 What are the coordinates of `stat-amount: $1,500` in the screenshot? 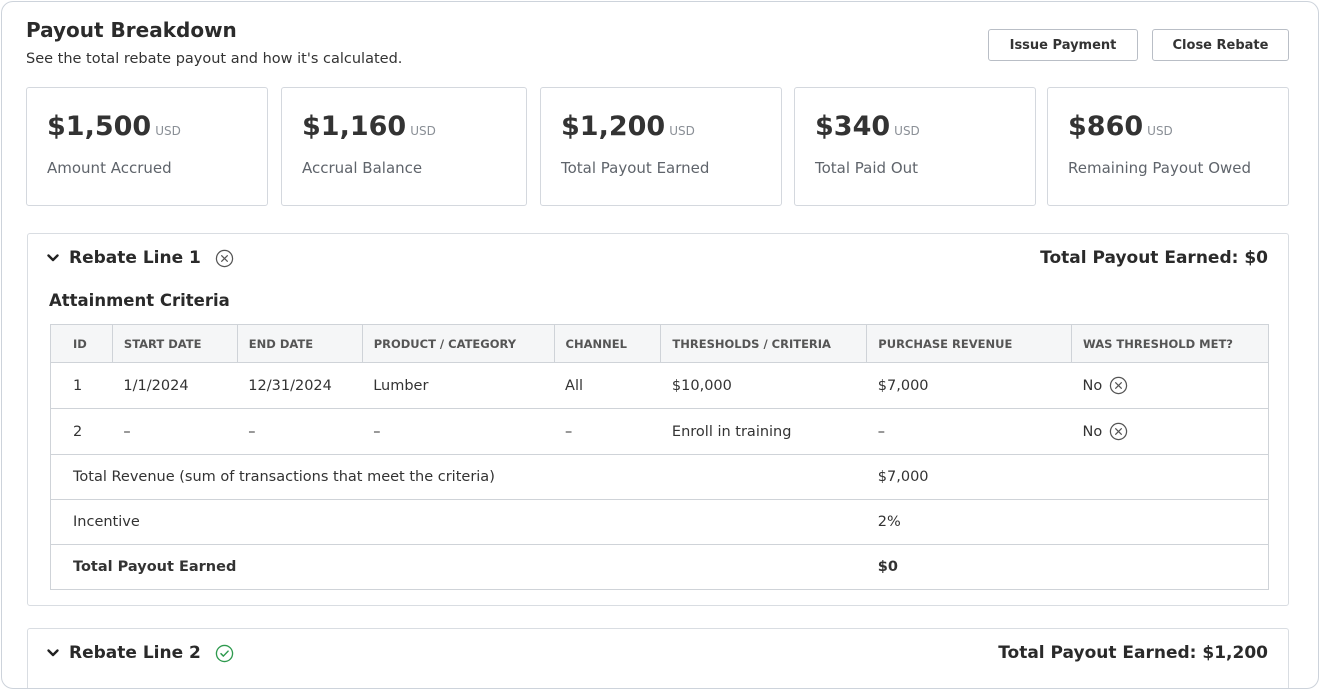 It's located at (99, 126).